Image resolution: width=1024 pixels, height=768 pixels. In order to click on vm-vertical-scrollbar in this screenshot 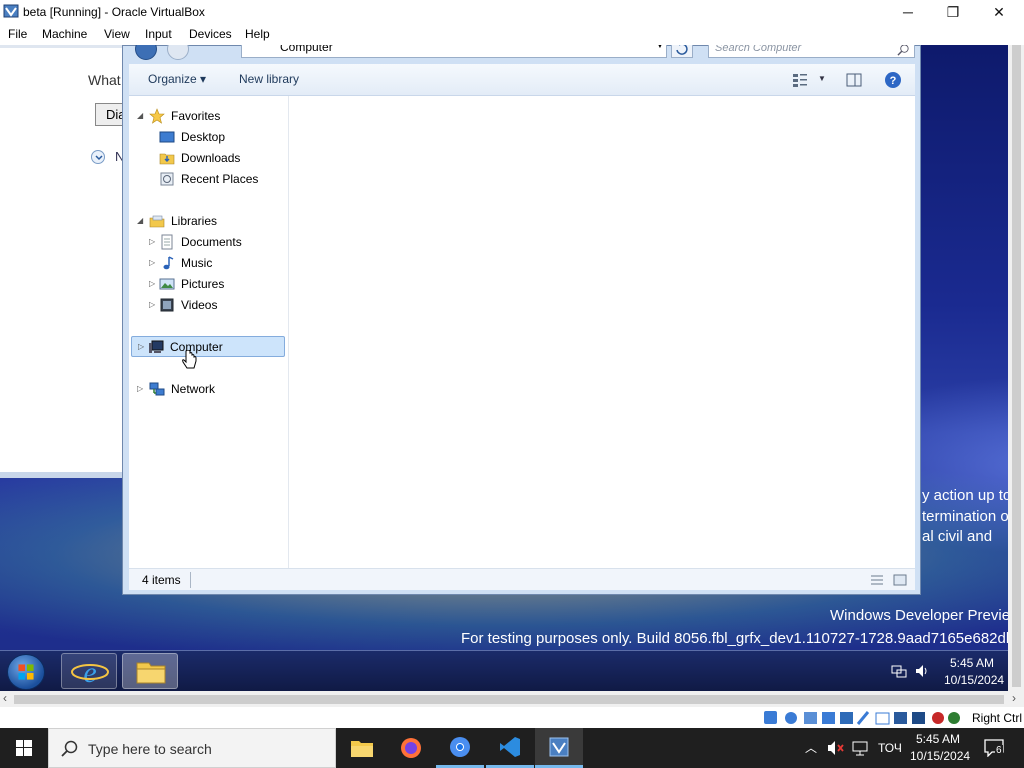, I will do `click(1016, 368)`.